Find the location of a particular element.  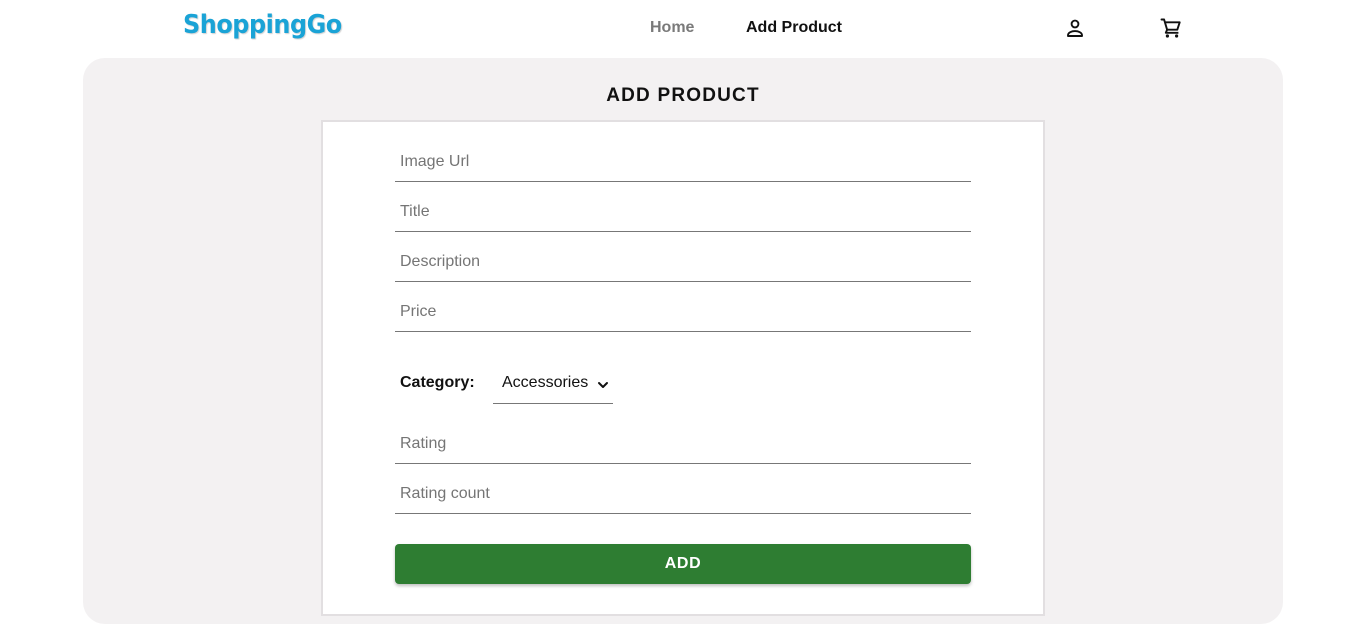

category-row: Category: Accessories is located at coordinates (550, 384).